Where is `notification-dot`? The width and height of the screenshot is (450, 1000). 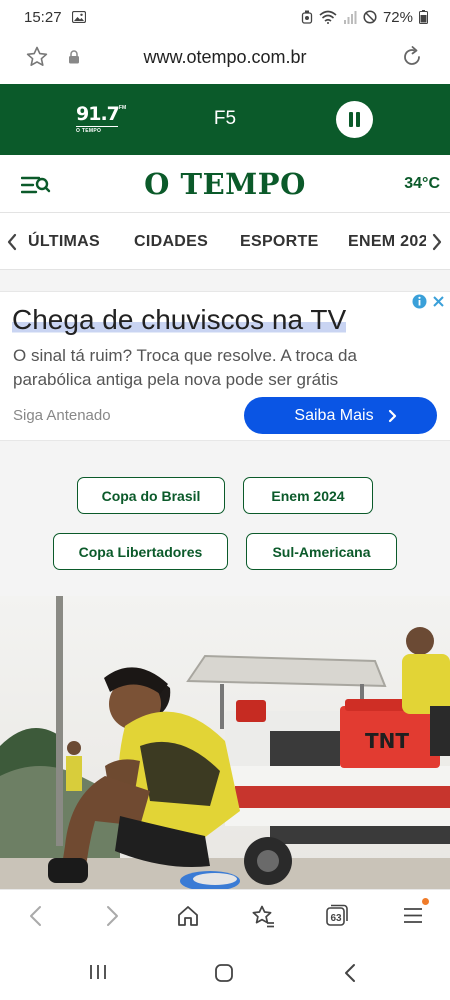
notification-dot is located at coordinates (425, 901).